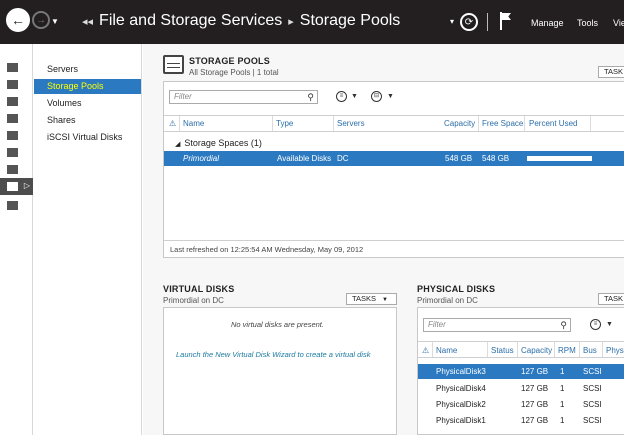 The width and height of the screenshot is (624, 435). Describe the element at coordinates (304, 158) in the screenshot. I see `pool-type: Available Disks` at that location.